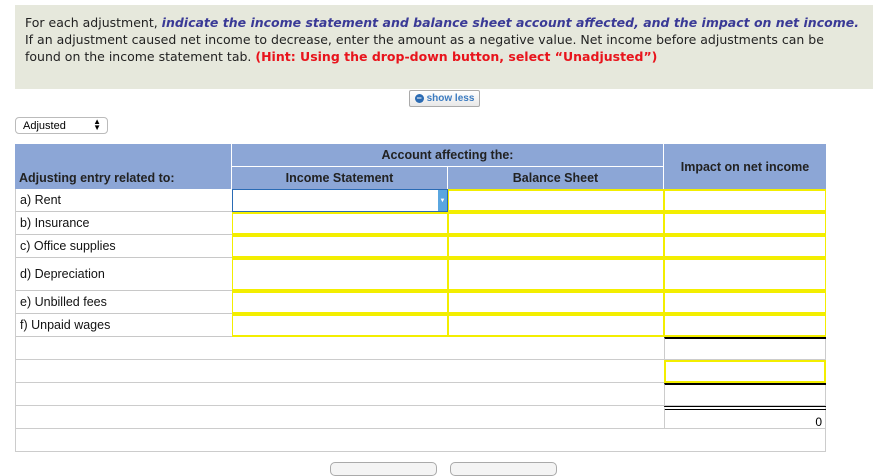 This screenshot has width=884, height=476. Describe the element at coordinates (124, 302) in the screenshot. I see `row-label: e) Unbilled fees` at that location.